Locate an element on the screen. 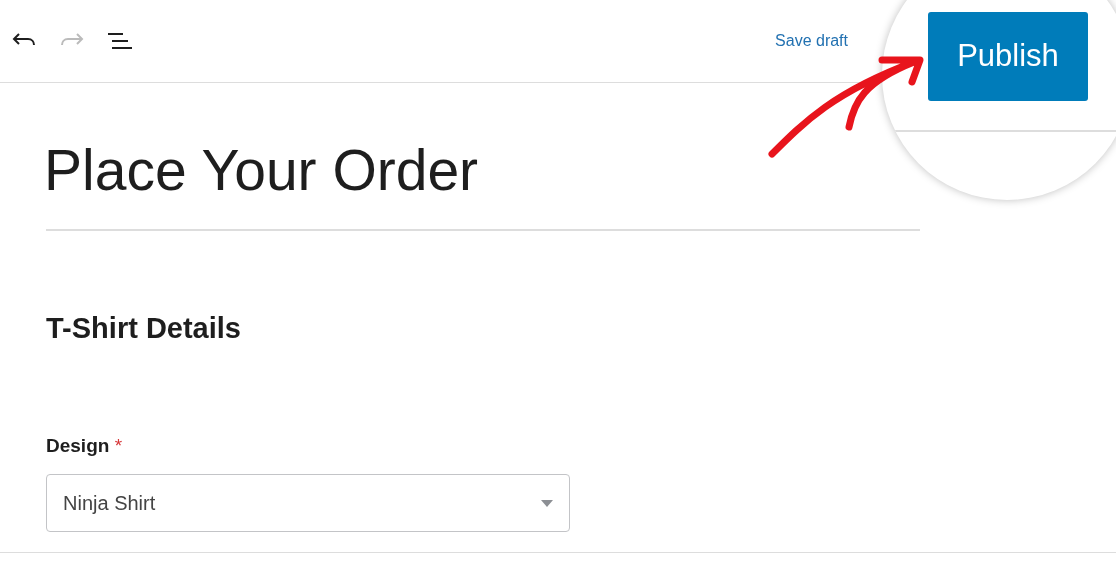  required-mark: * is located at coordinates (118, 445).